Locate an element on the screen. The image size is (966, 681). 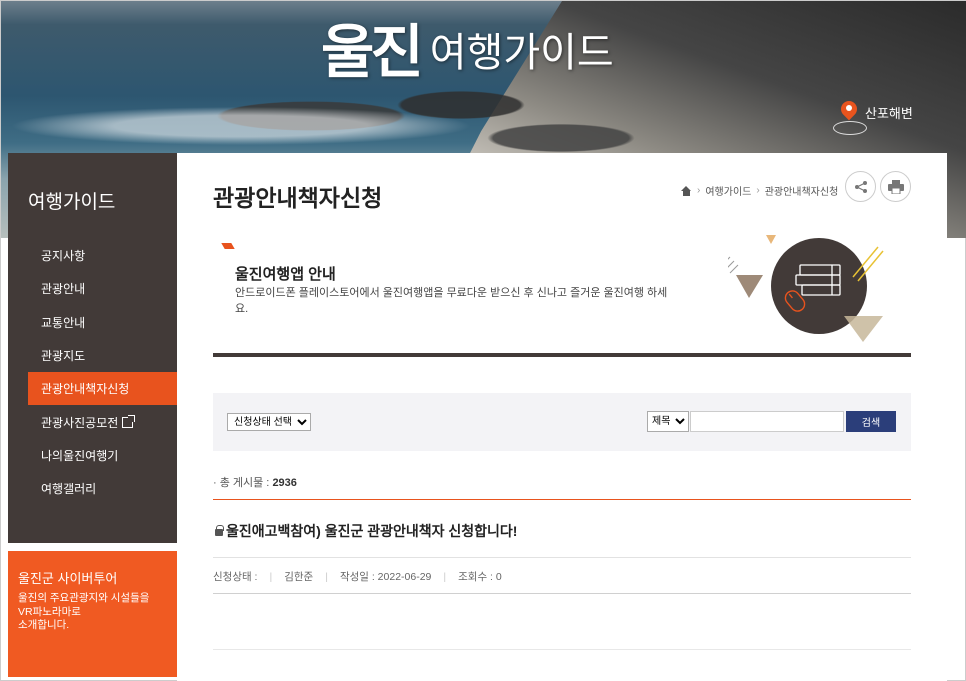
location-marker: 산포해변 is located at coordinates (873, 118).